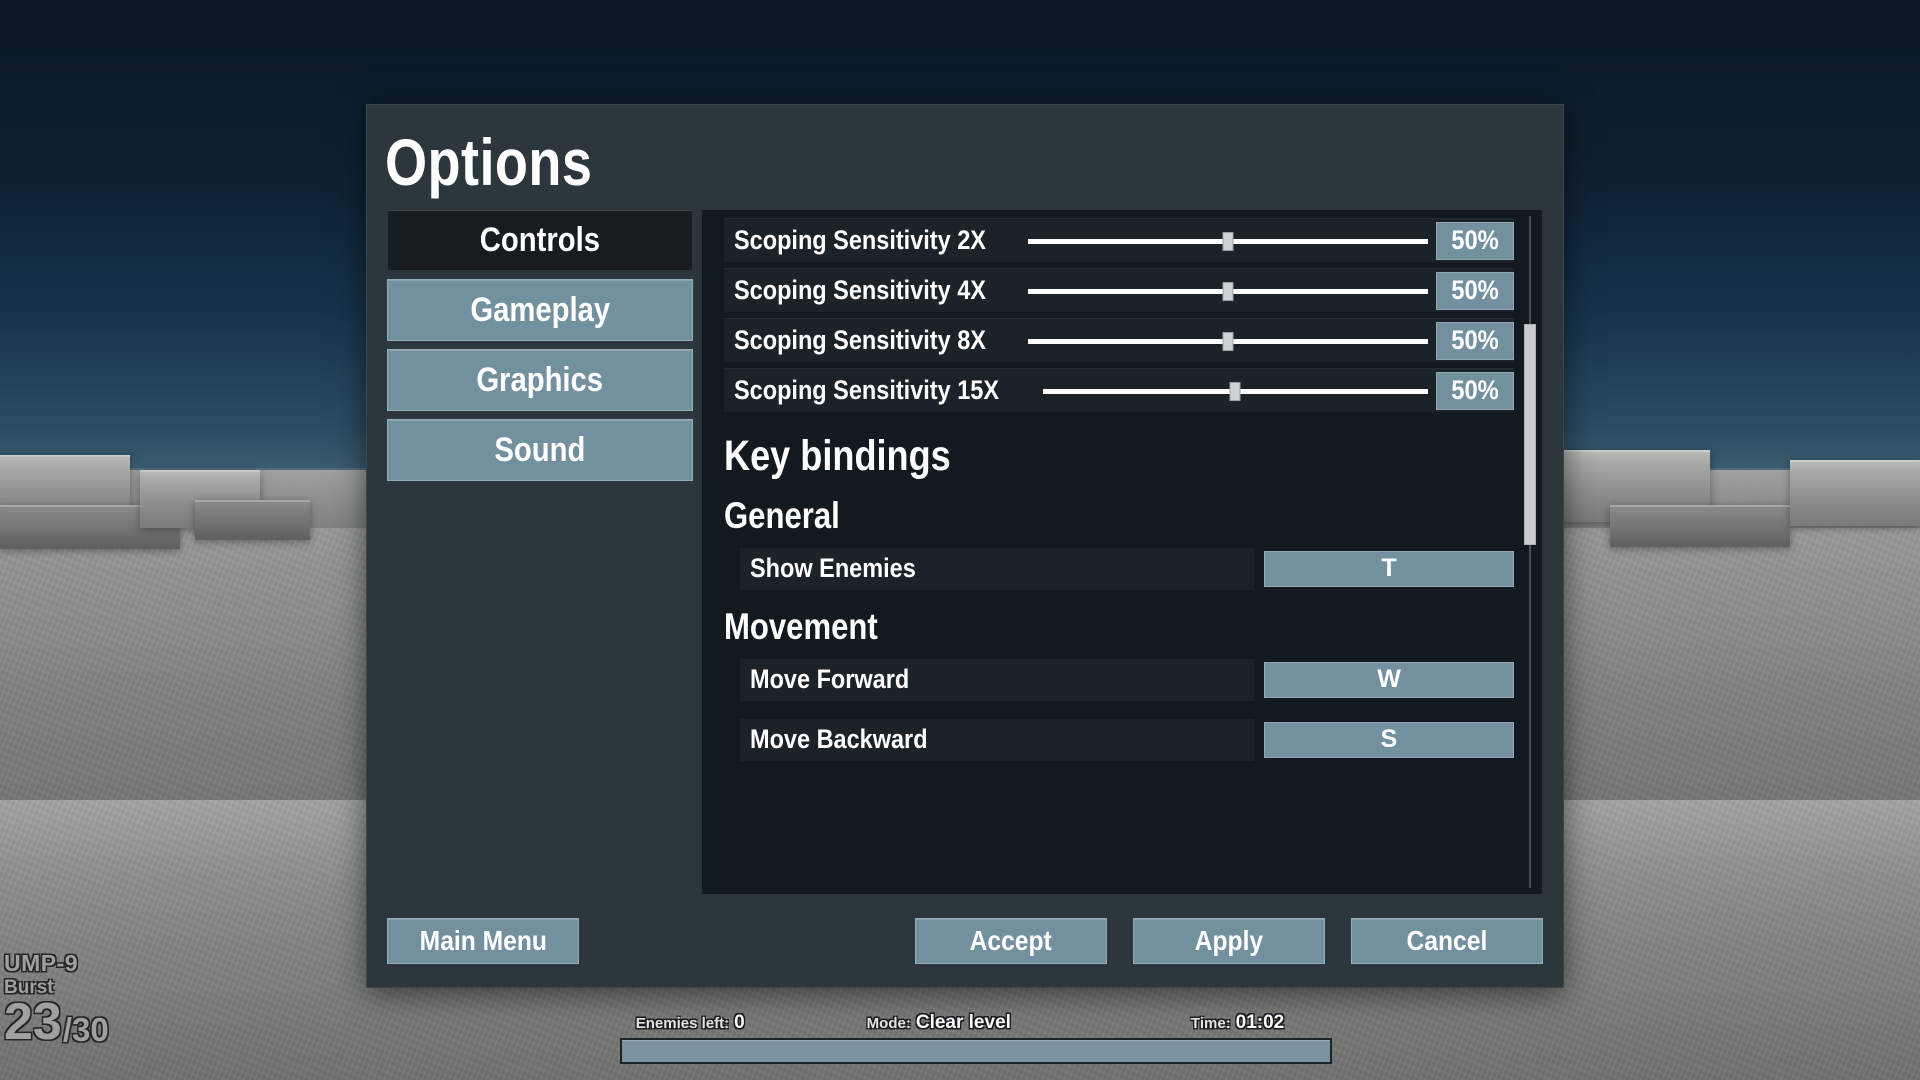  What do you see at coordinates (1475, 240) in the screenshot?
I see `scoping-2x-value: 50%` at bounding box center [1475, 240].